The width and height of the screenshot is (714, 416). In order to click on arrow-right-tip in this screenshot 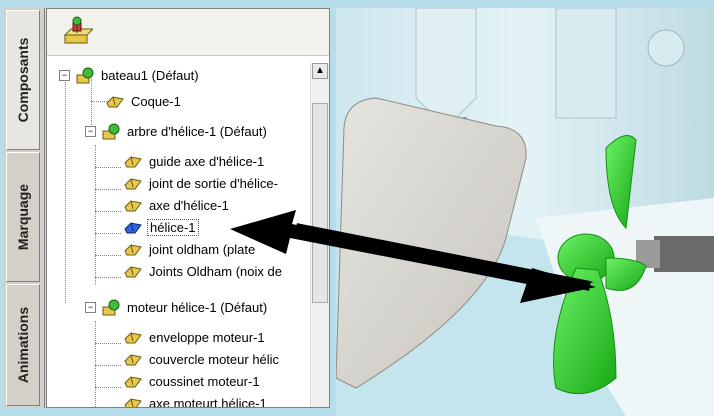, I will do `click(558, 285)`.